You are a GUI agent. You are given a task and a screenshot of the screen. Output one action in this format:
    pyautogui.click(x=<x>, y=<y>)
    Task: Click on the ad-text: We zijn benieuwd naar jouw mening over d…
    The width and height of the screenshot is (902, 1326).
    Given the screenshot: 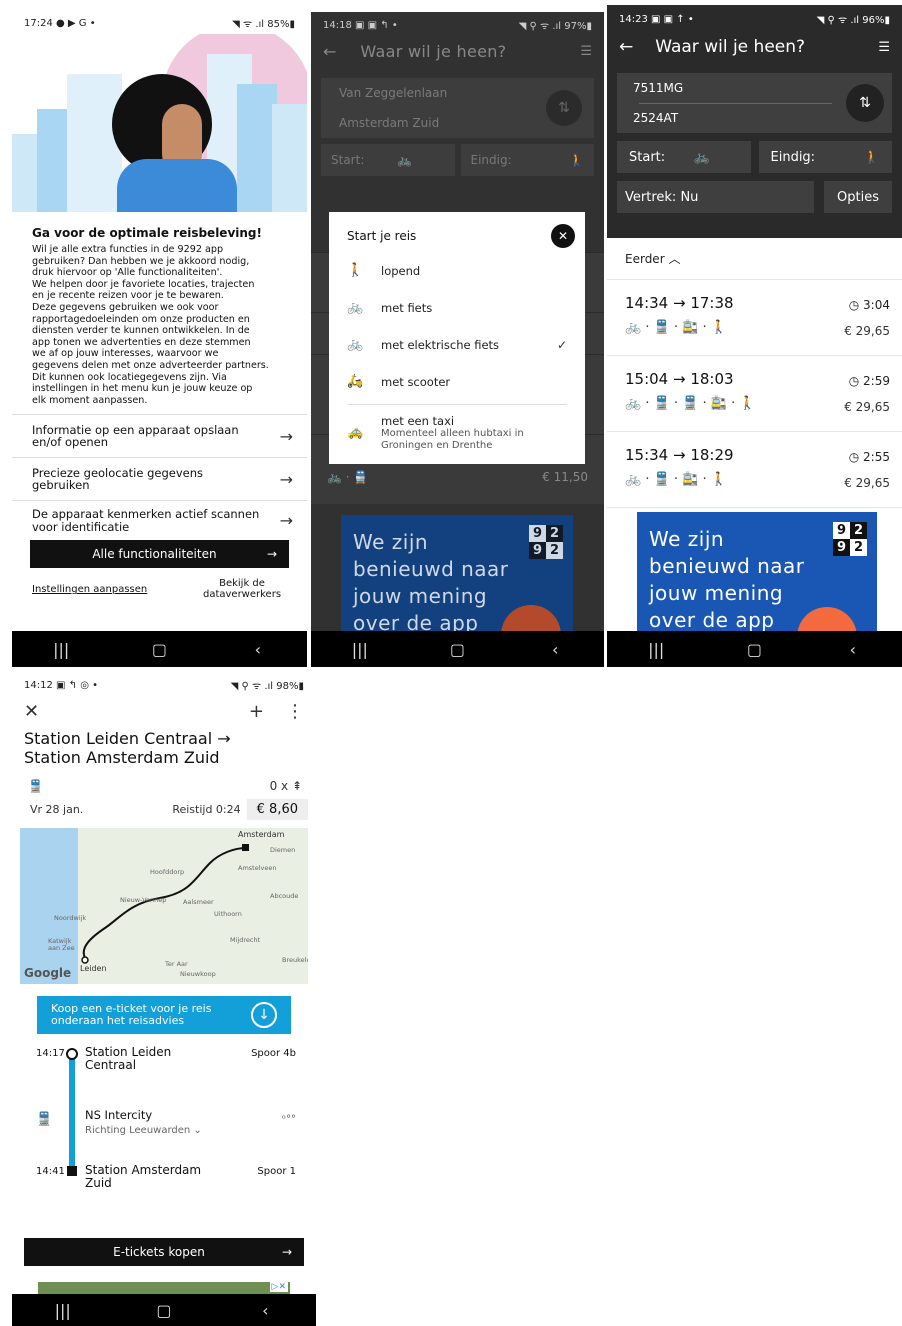 What is the action you would take?
    pyautogui.click(x=727, y=579)
    